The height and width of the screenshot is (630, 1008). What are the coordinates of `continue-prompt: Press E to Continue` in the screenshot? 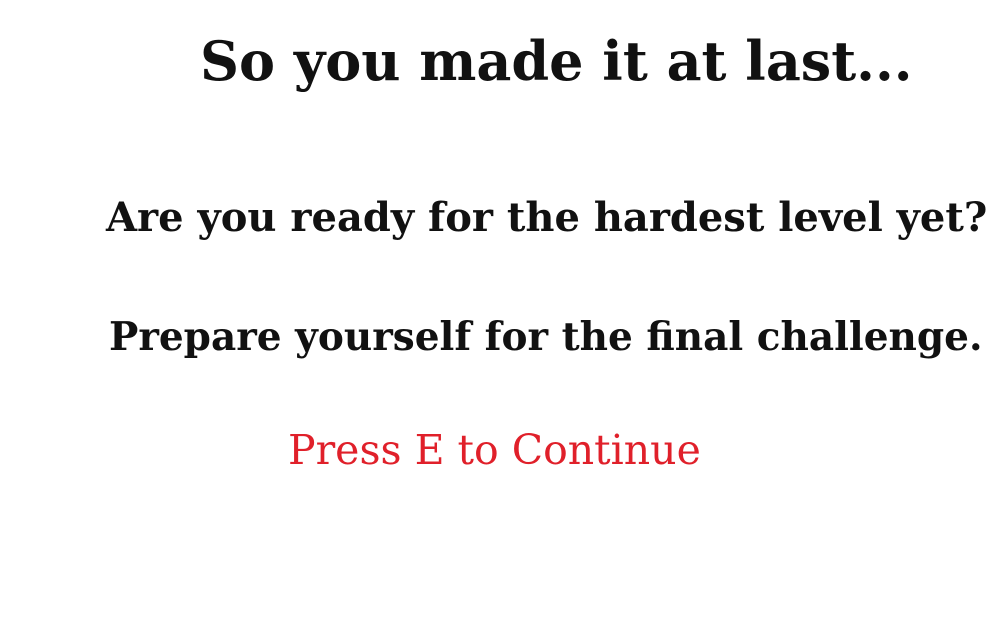 It's located at (494, 450).